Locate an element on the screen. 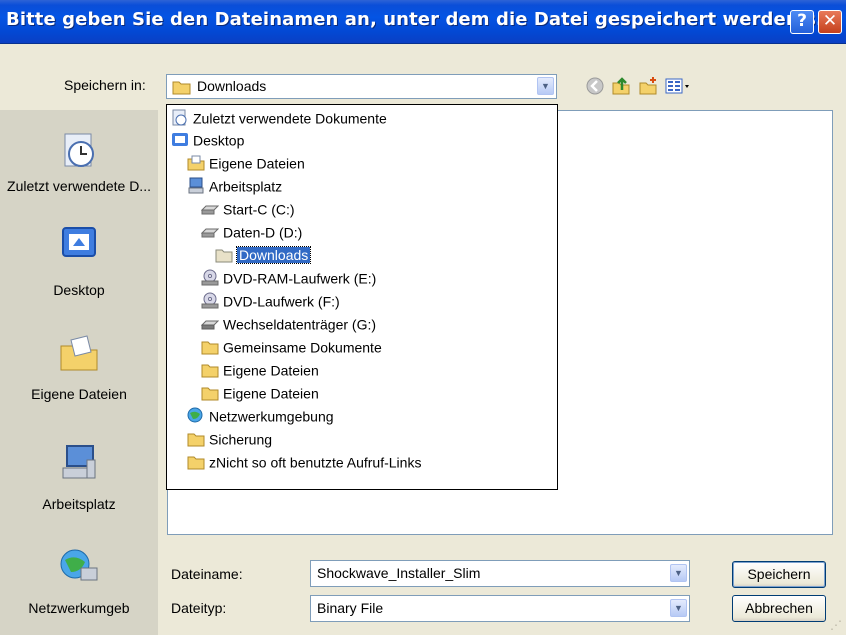  up-folder-icon is located at coordinates (621, 86).